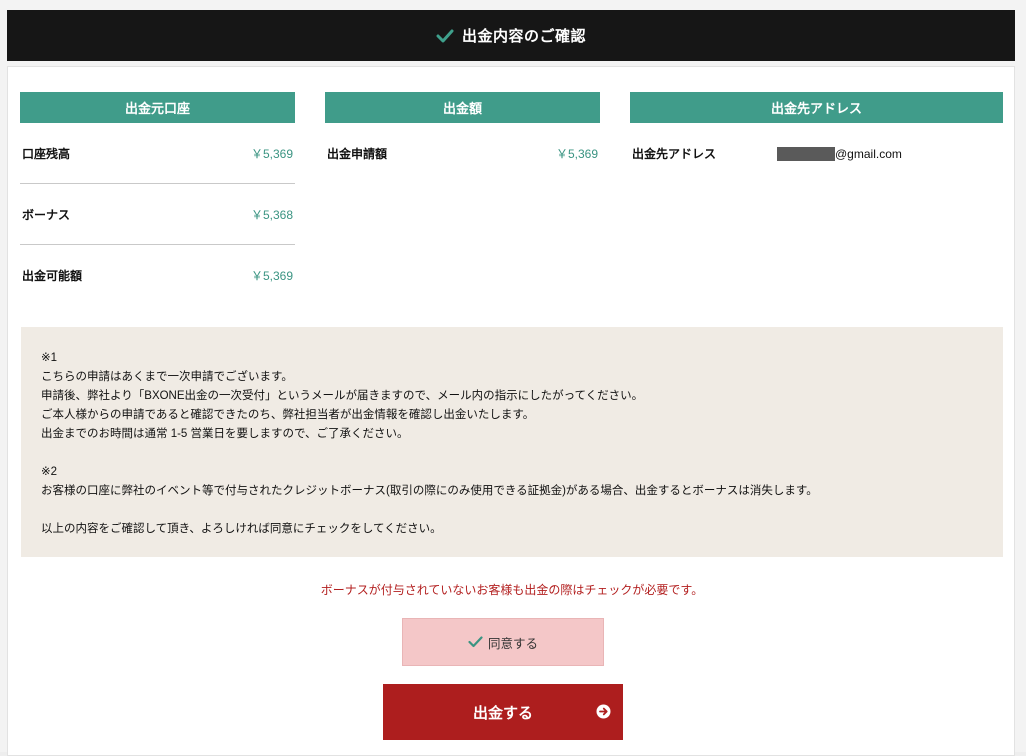 The width and height of the screenshot is (1026, 756). Describe the element at coordinates (576, 154) in the screenshot. I see `request-amount-value: ￥5,369` at that location.